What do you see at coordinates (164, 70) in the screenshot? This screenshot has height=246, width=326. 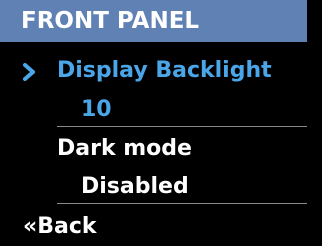 I see `menu-item-label: Display Backlight` at bounding box center [164, 70].